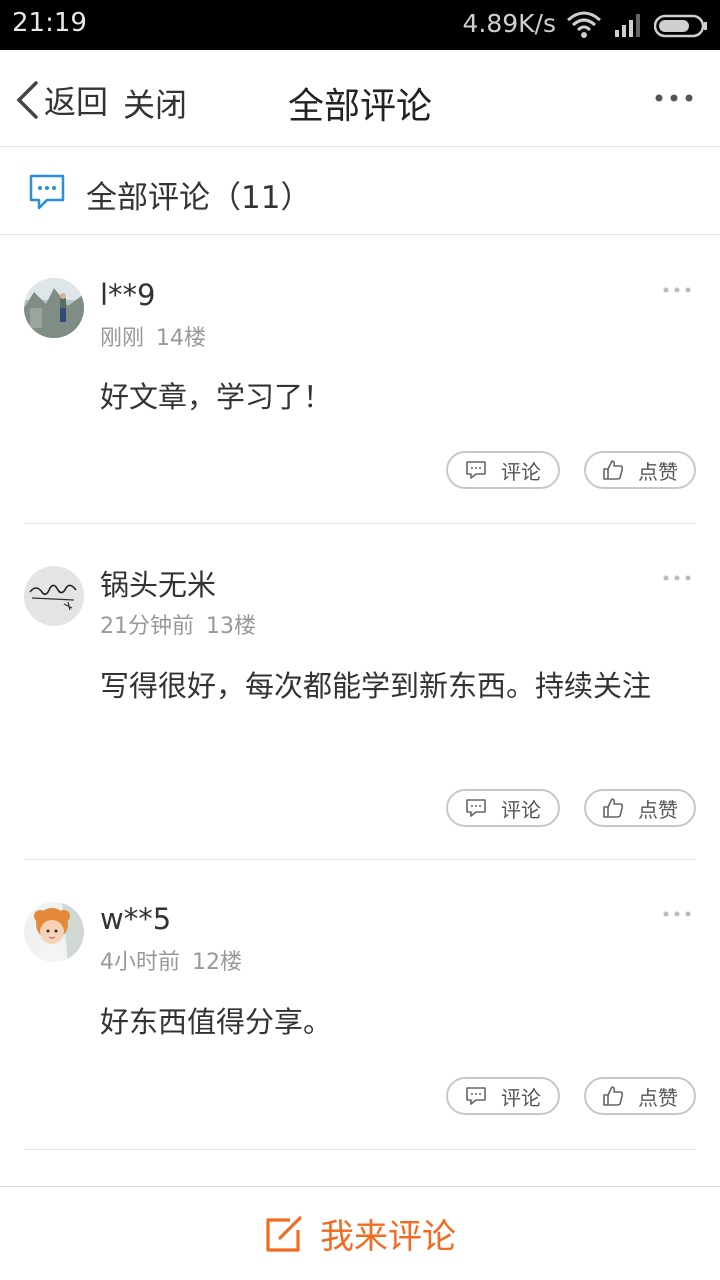 The image size is (720, 1280). Describe the element at coordinates (49, 23) in the screenshot. I see `status-time: 21:19` at that location.